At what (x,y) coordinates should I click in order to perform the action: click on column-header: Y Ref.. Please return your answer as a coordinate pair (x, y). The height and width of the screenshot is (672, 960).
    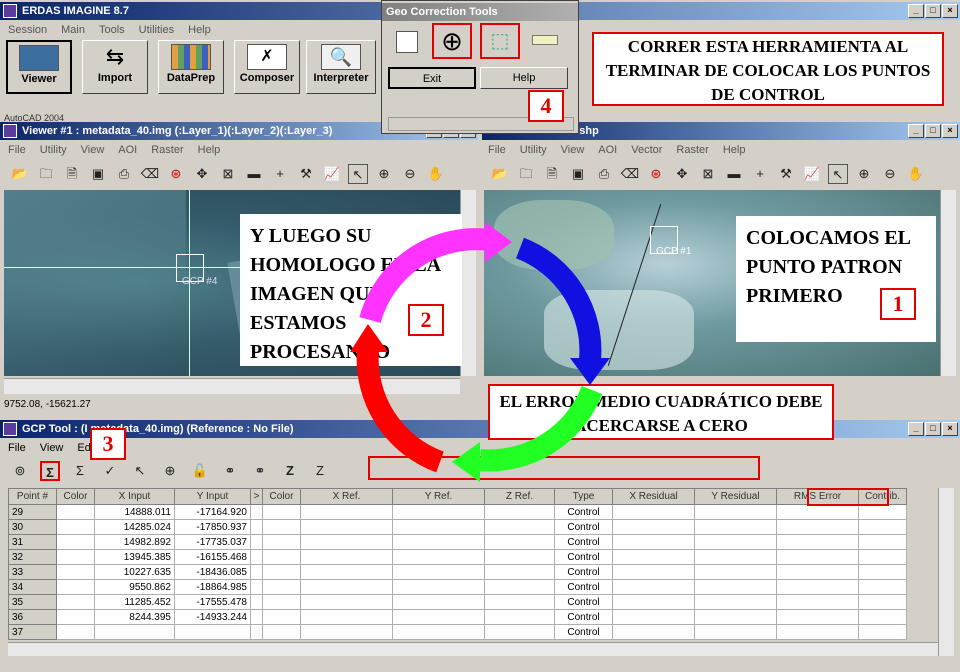
    Looking at the image, I should click on (438, 496).